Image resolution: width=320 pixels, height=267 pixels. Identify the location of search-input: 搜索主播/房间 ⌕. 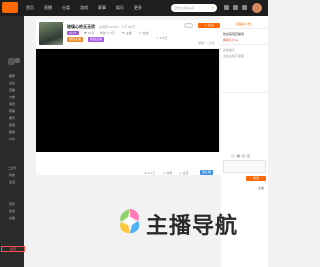
(194, 8).